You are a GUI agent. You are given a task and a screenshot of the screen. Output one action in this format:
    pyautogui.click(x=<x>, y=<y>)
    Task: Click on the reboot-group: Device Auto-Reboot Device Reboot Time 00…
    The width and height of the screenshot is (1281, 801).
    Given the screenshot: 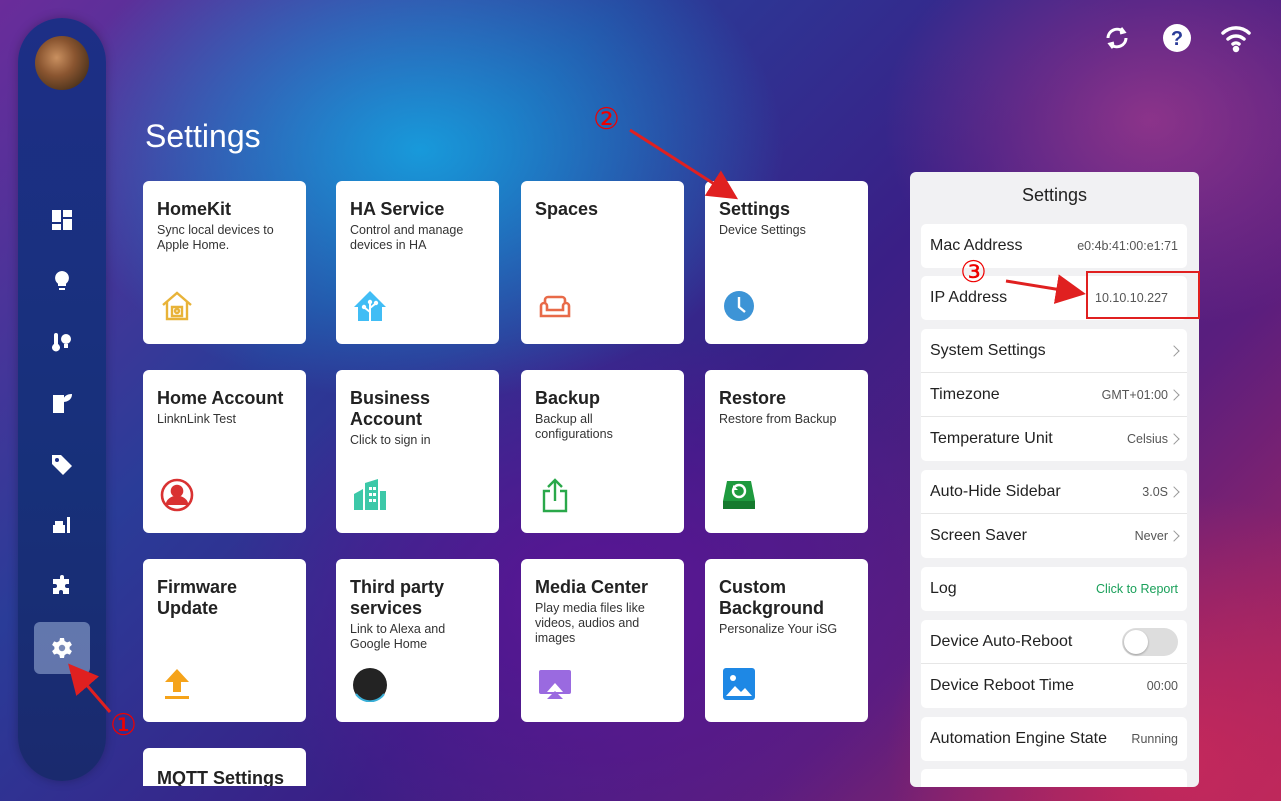 What is the action you would take?
    pyautogui.click(x=1054, y=664)
    